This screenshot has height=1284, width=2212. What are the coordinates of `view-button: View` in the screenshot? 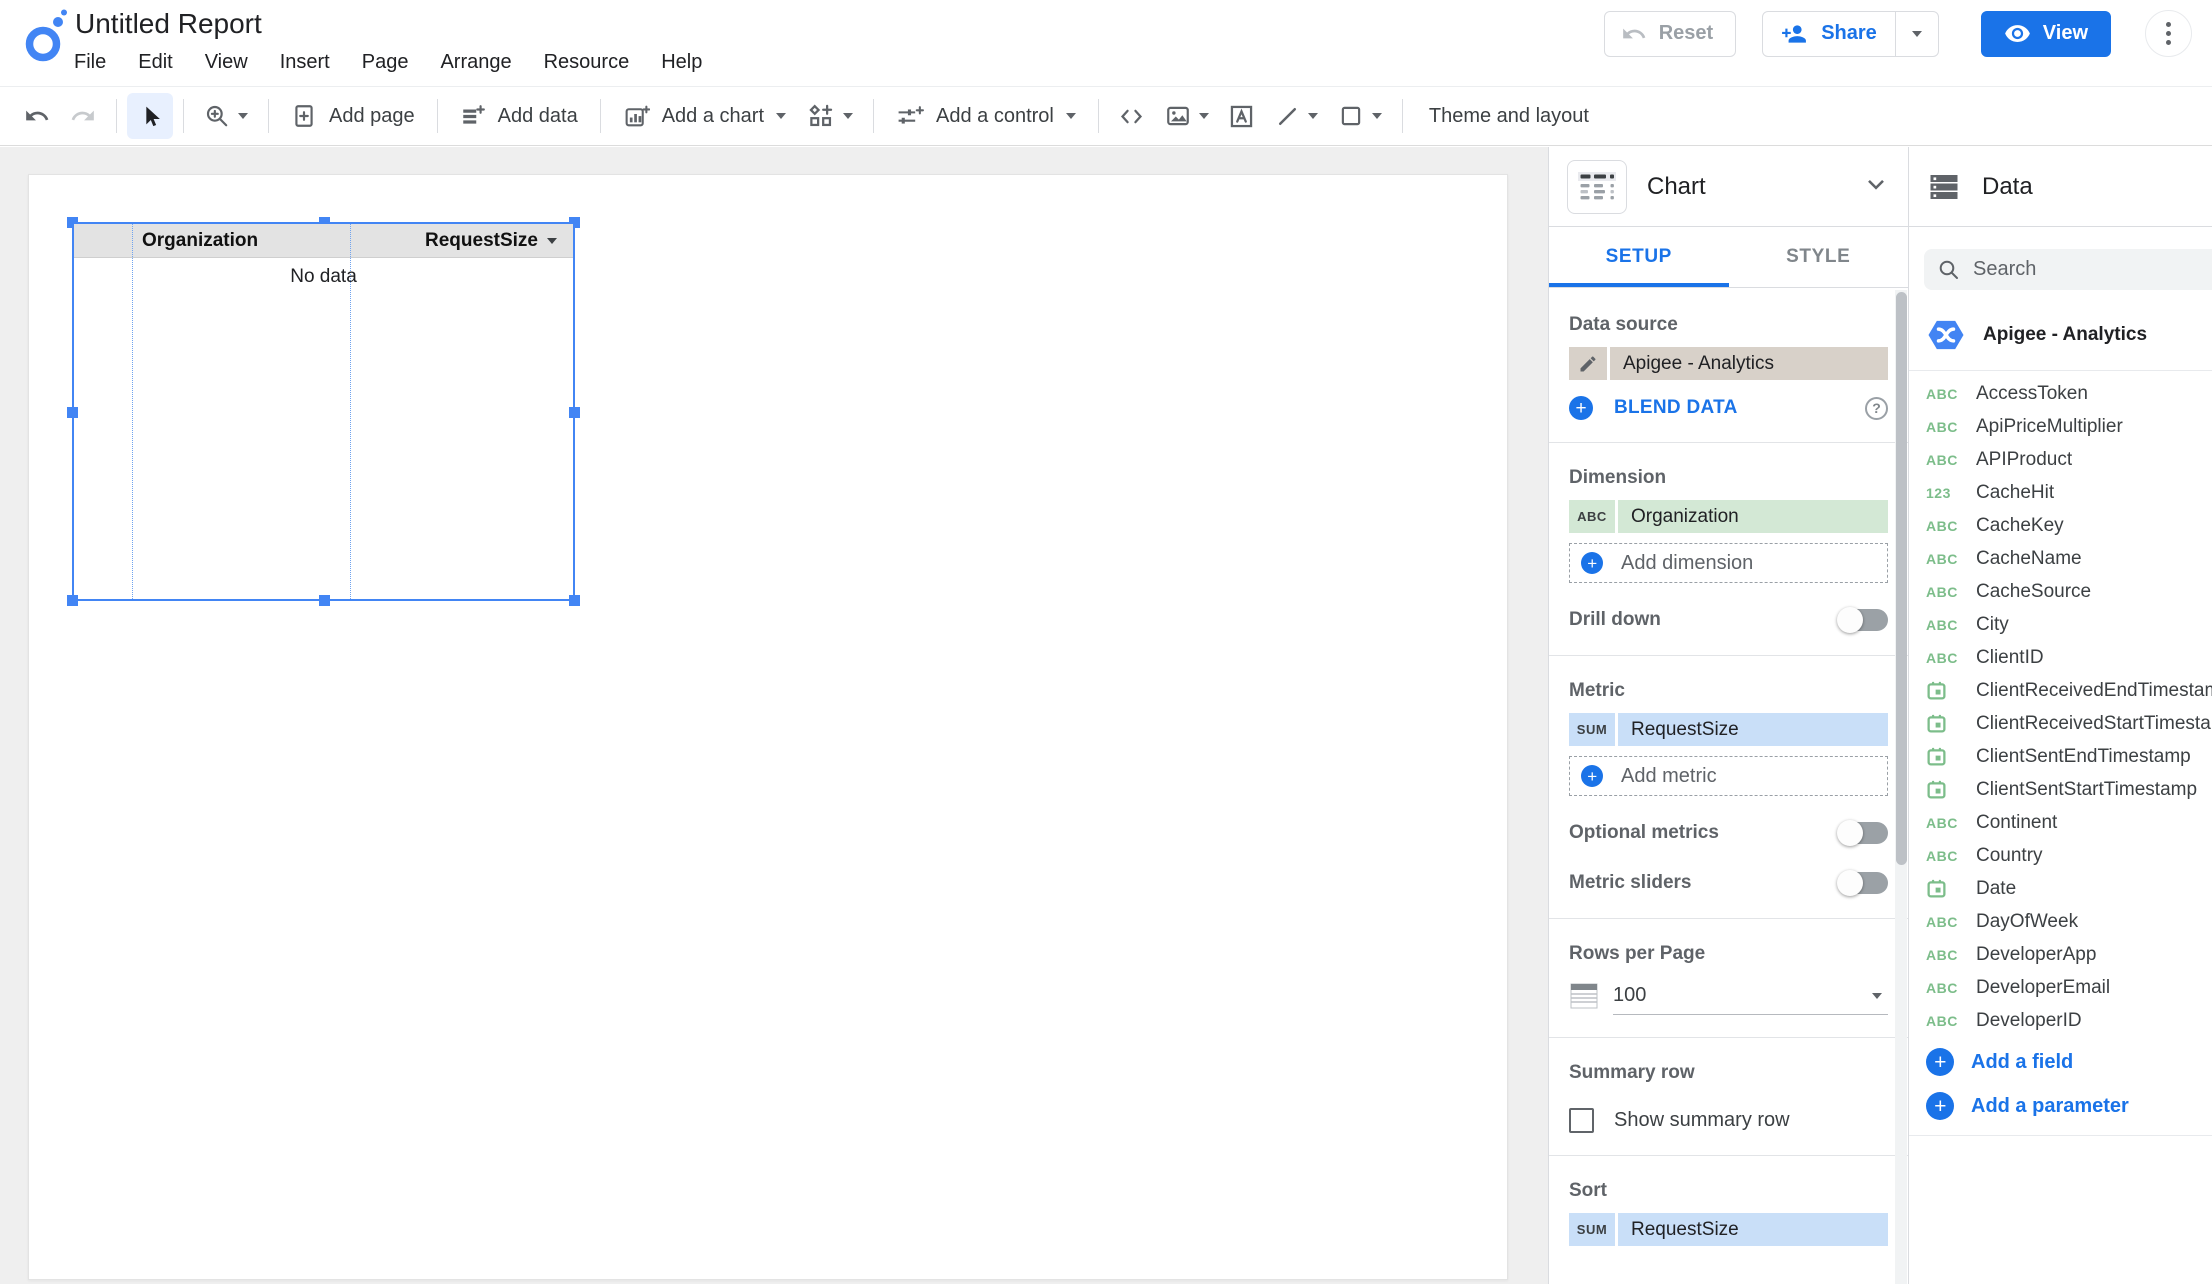 It's located at (2045, 33).